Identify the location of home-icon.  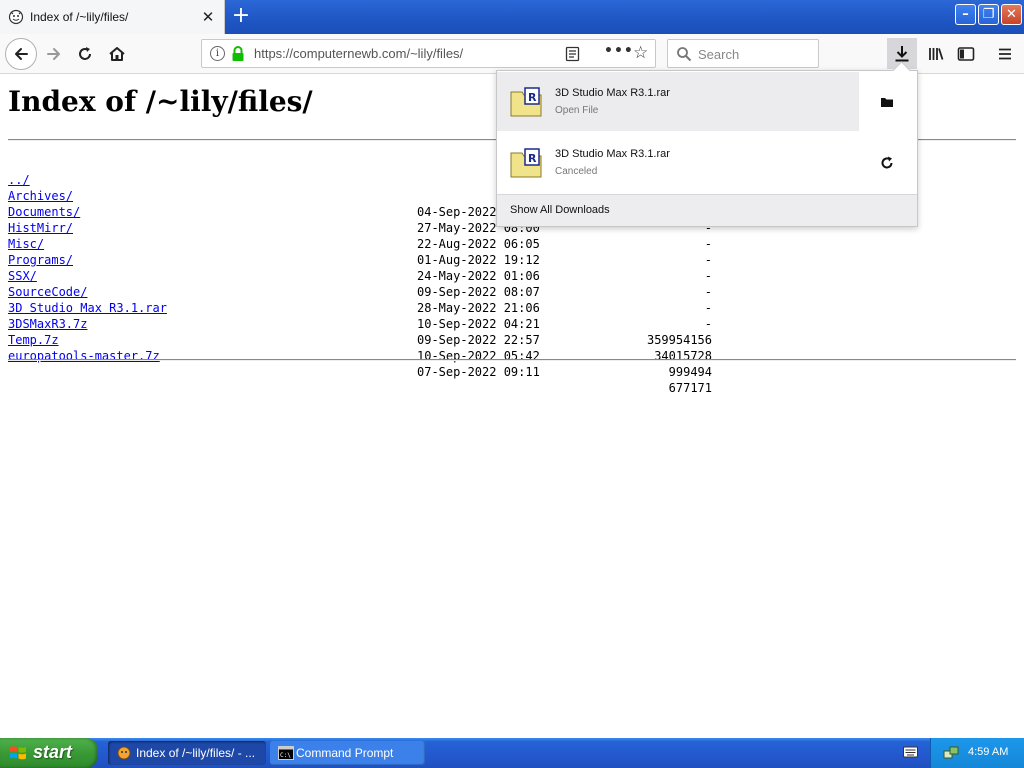
(117, 54).